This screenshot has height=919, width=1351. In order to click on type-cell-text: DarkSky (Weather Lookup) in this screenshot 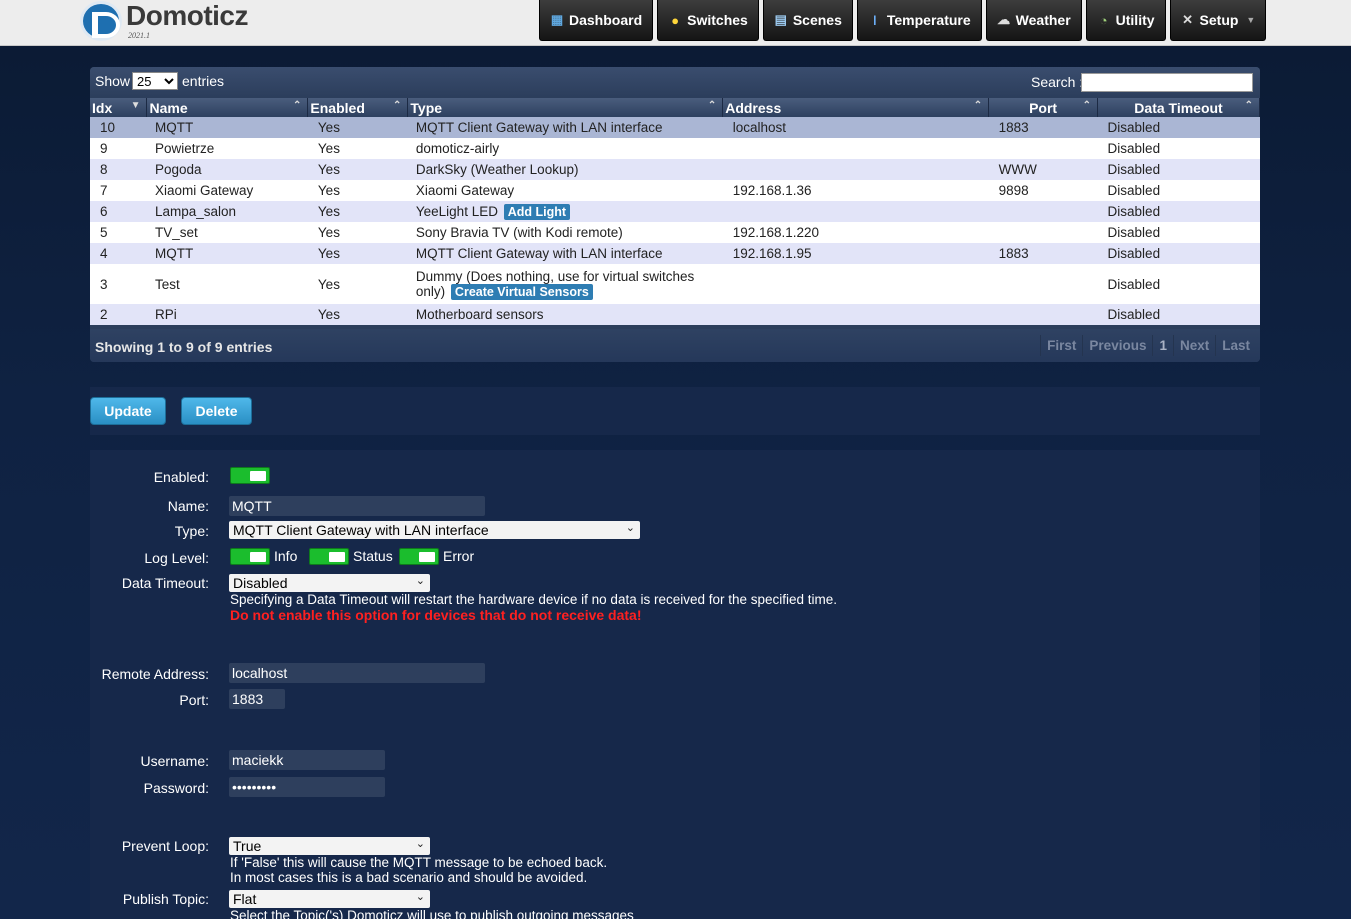, I will do `click(497, 169)`.